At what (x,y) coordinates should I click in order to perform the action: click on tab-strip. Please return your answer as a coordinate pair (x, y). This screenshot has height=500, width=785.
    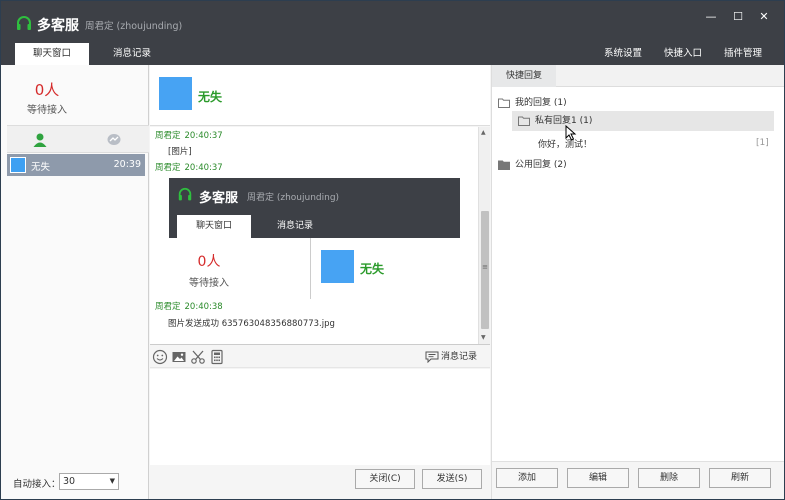
    Looking at the image, I should click on (670, 76).